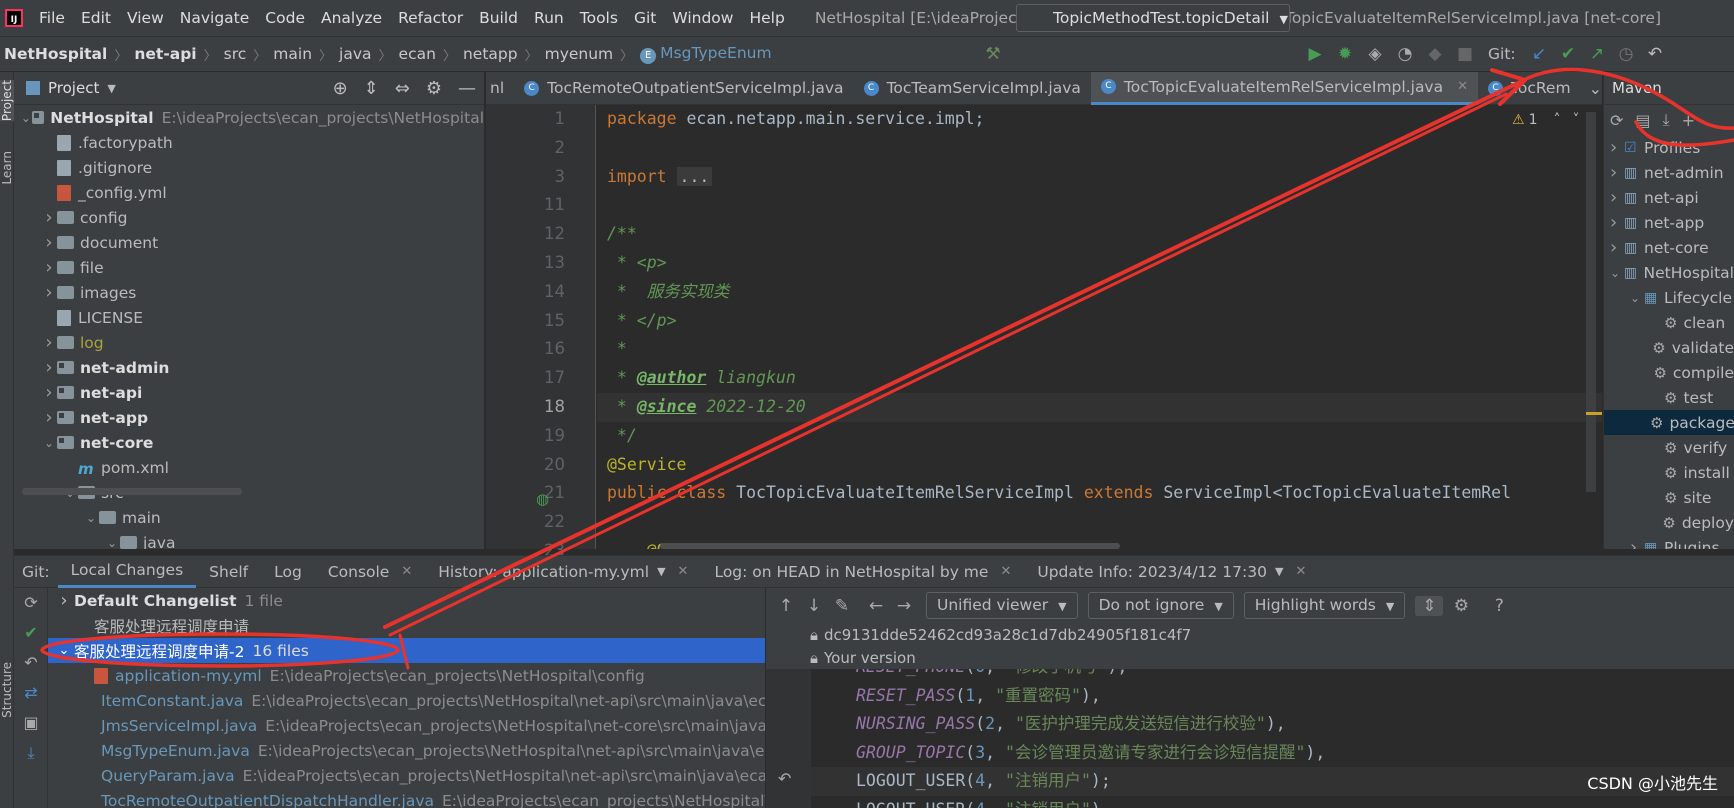  Describe the element at coordinates (1160, 605) in the screenshot. I see `whitespace-select: Do not ignore ▼` at that location.